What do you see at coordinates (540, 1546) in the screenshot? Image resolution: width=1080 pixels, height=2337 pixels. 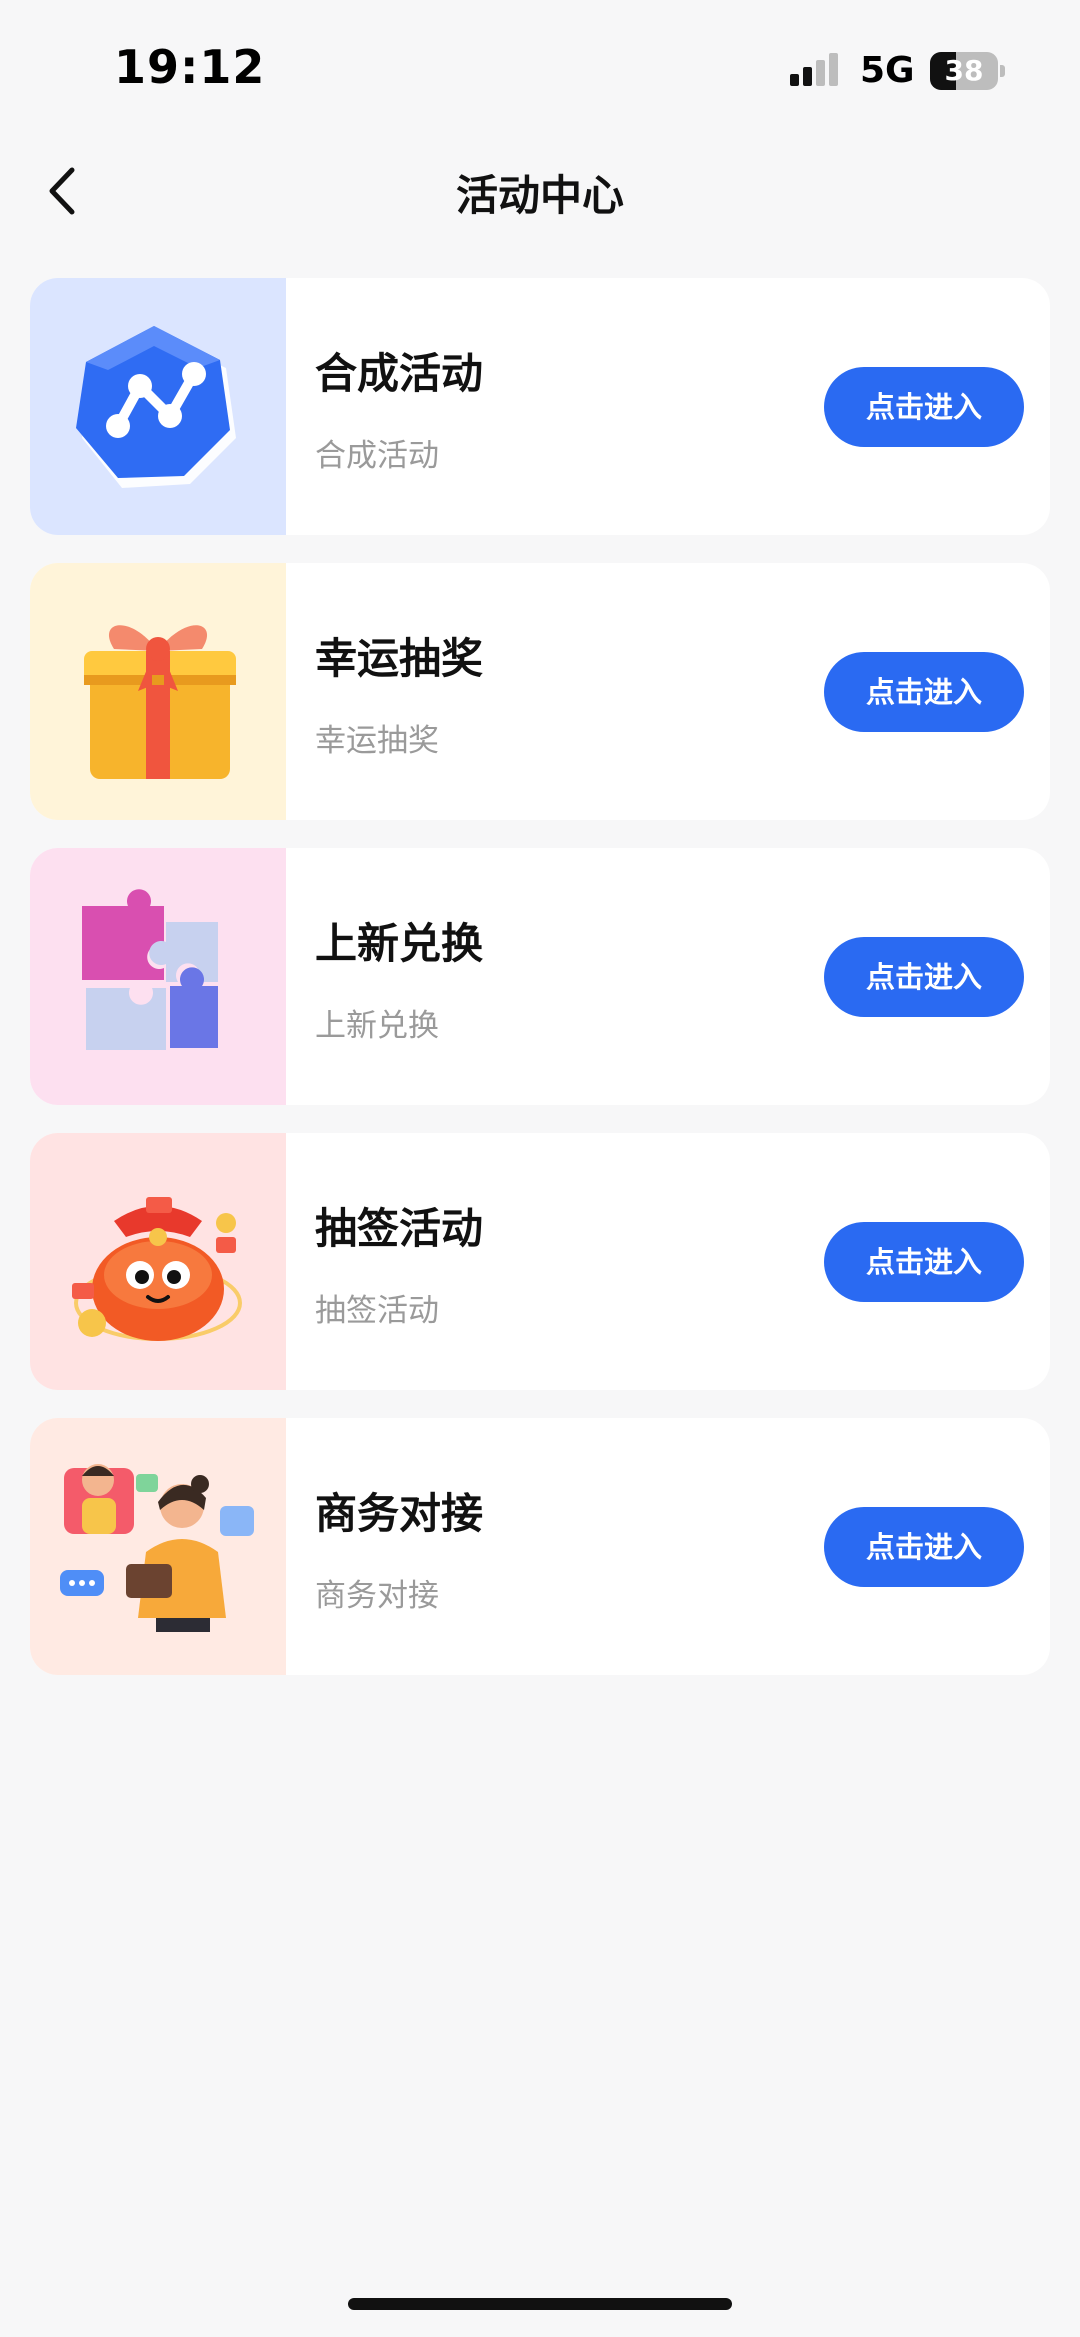 I see `activity-card: 商务对接 商务对接 点击进入` at bounding box center [540, 1546].